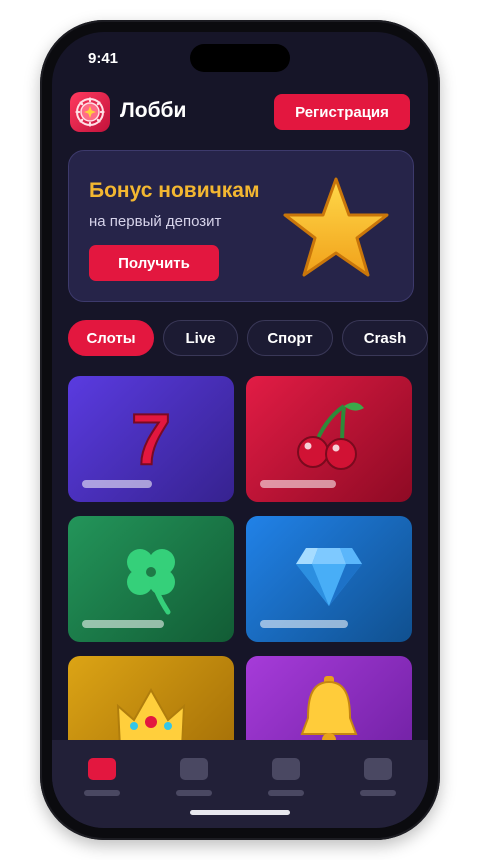 This screenshot has width=480, height=860. What do you see at coordinates (290, 338) in the screenshot?
I see `tab-sport: Спорт` at bounding box center [290, 338].